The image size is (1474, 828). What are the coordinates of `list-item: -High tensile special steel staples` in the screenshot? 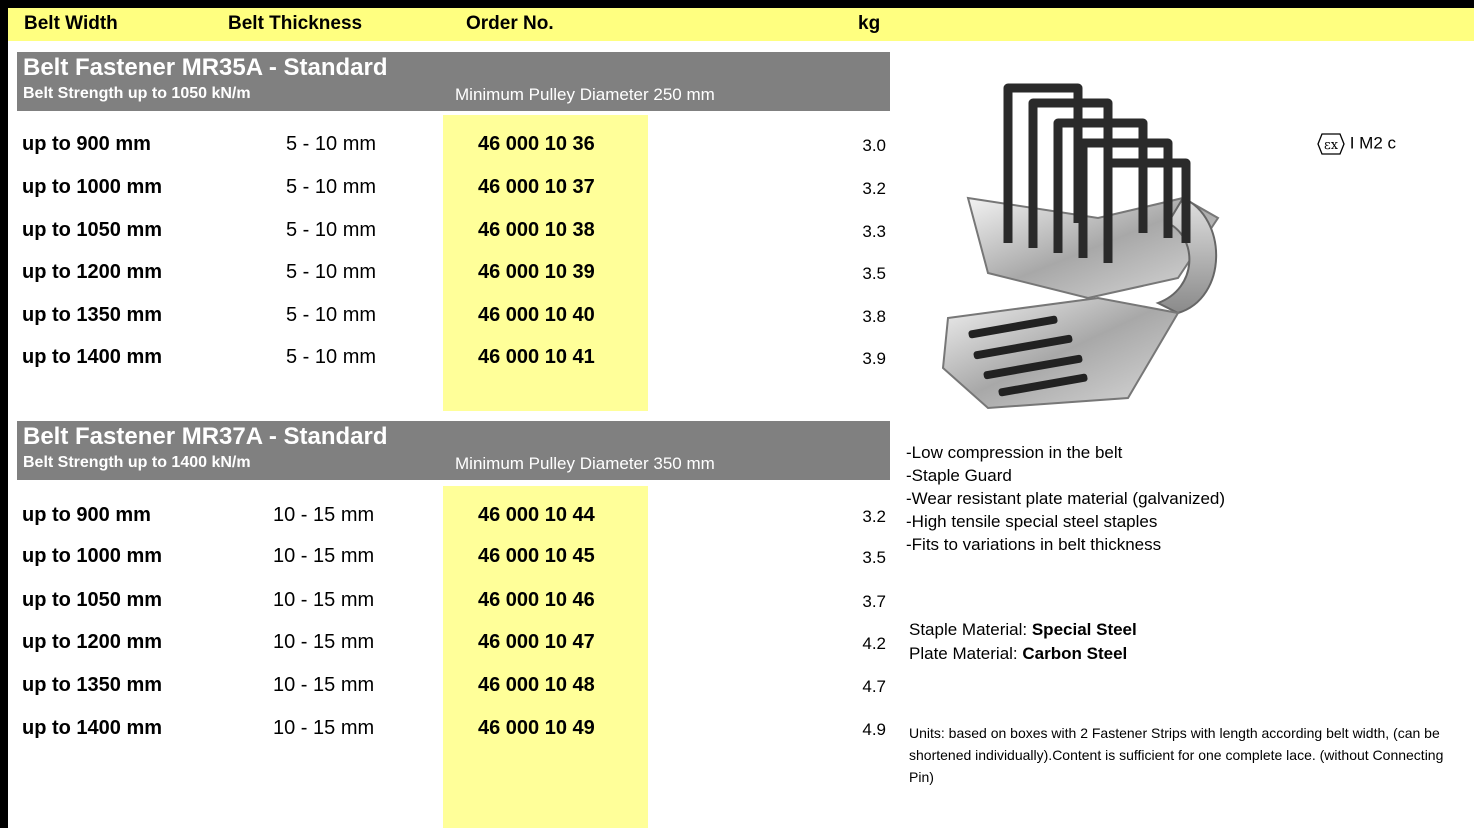 It's located at (1032, 521).